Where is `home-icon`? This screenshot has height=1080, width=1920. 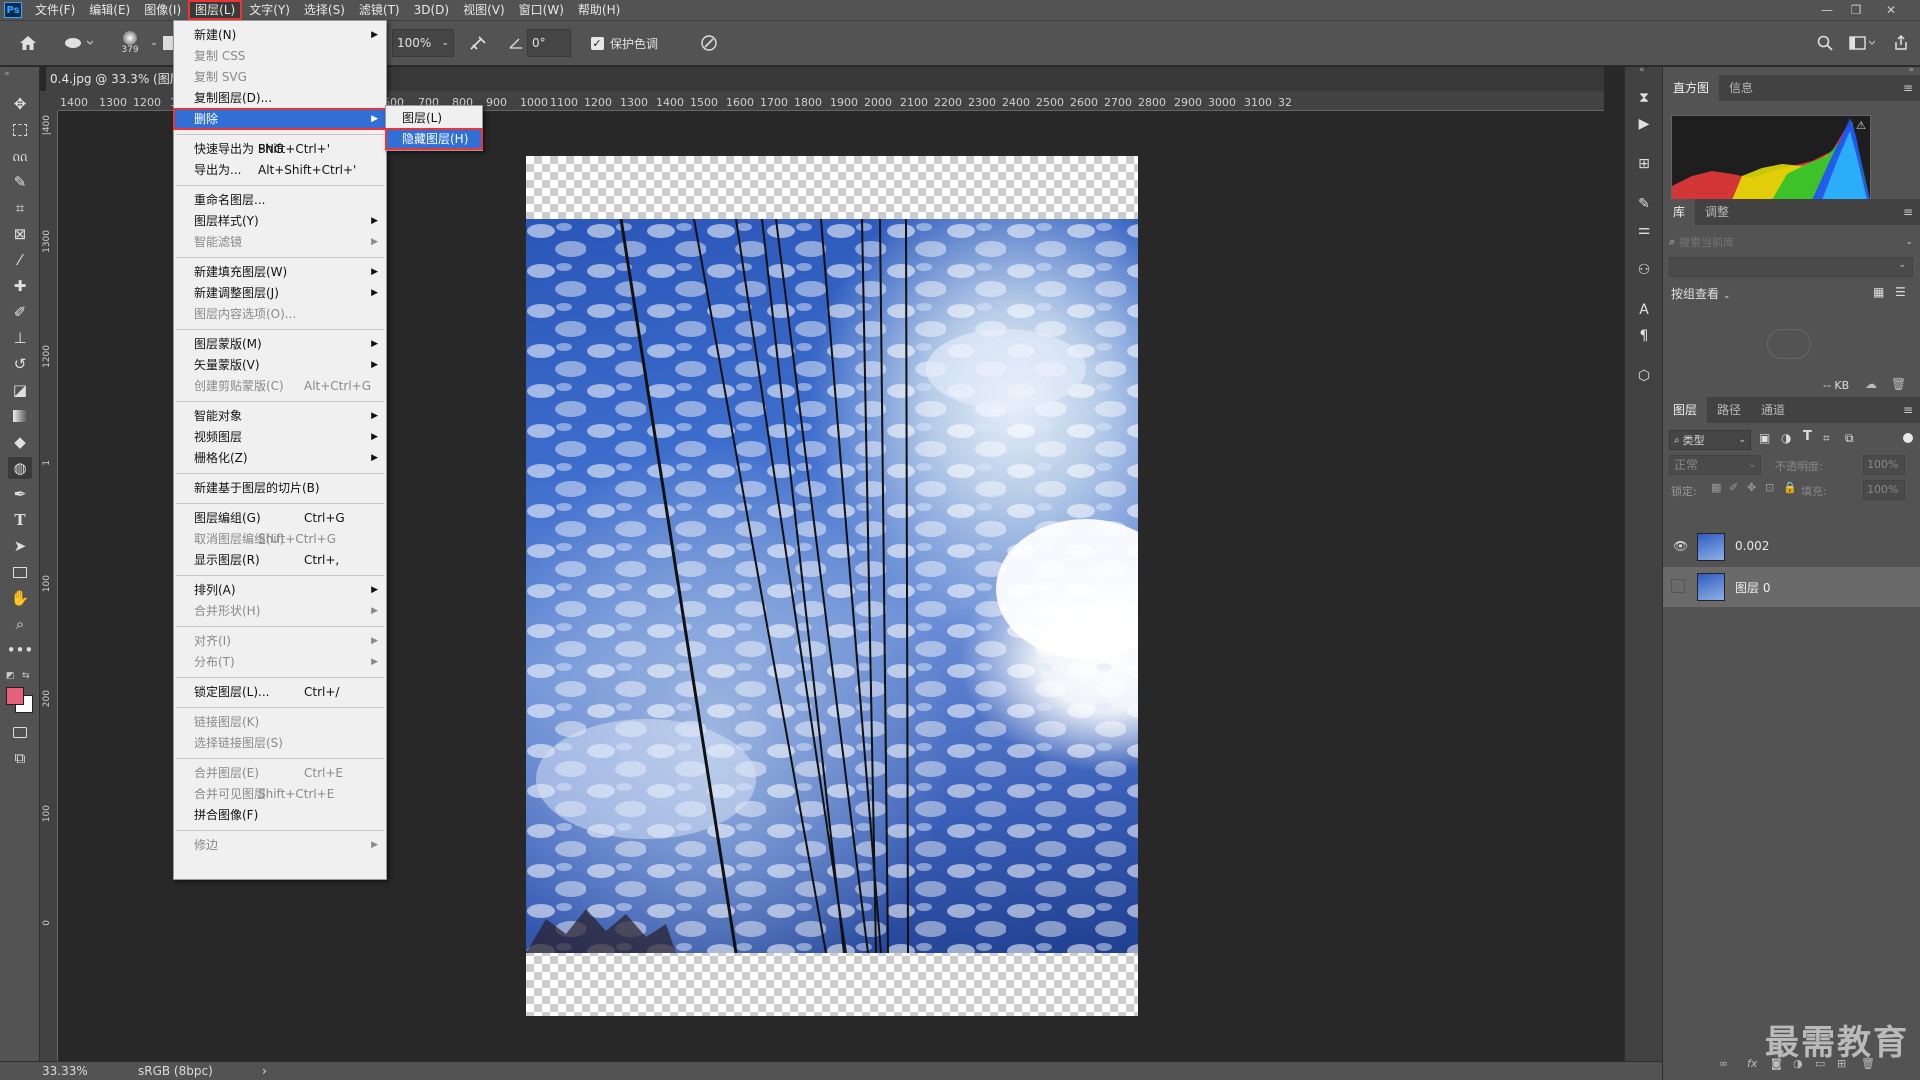
home-icon is located at coordinates (28, 43).